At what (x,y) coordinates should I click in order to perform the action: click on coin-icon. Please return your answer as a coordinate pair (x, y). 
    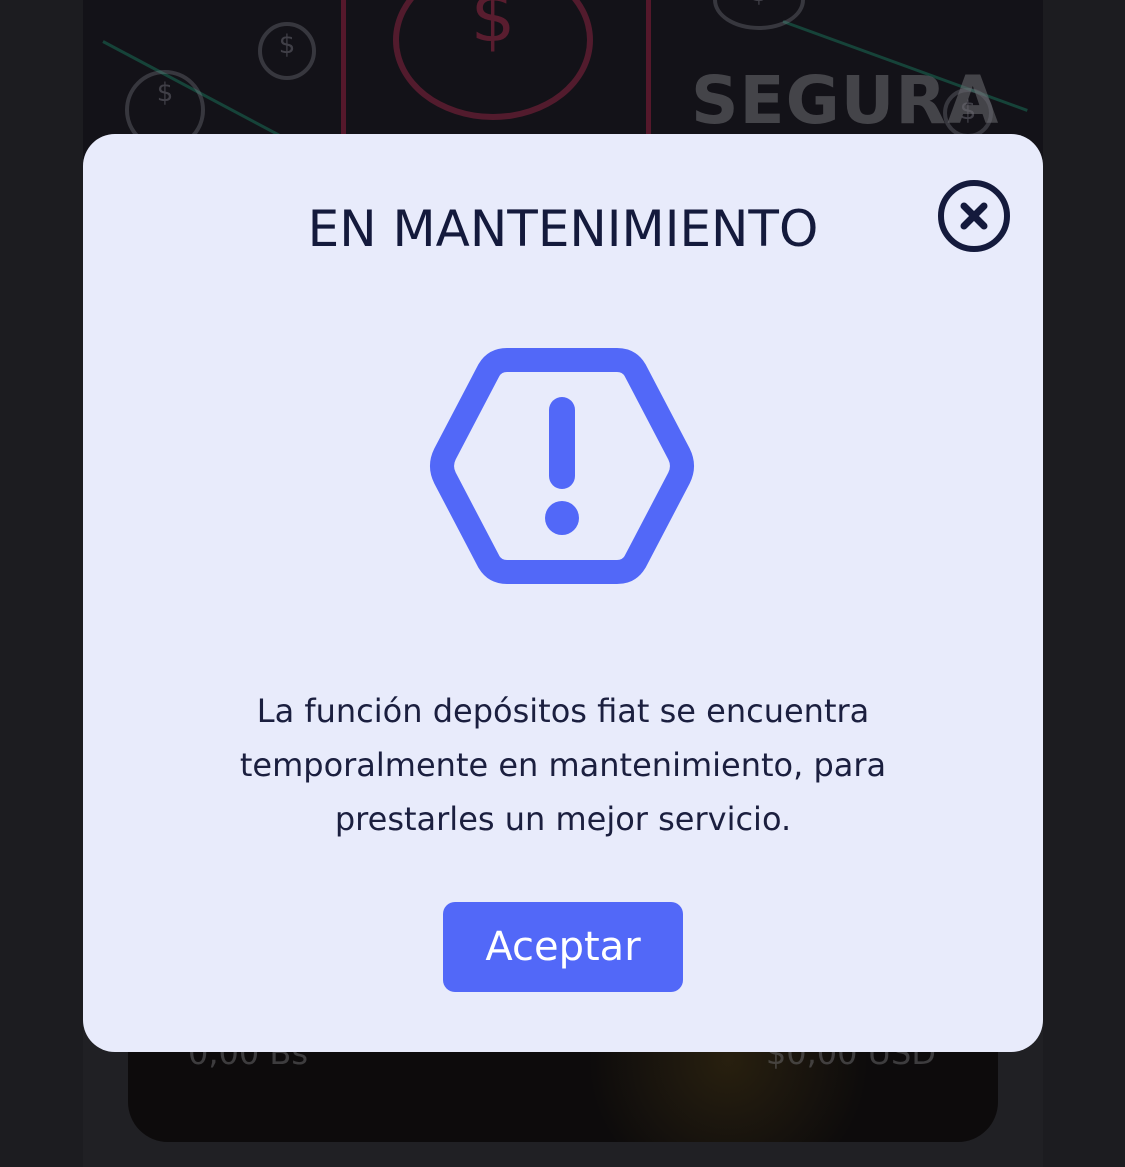
    Looking at the image, I should click on (287, 51).